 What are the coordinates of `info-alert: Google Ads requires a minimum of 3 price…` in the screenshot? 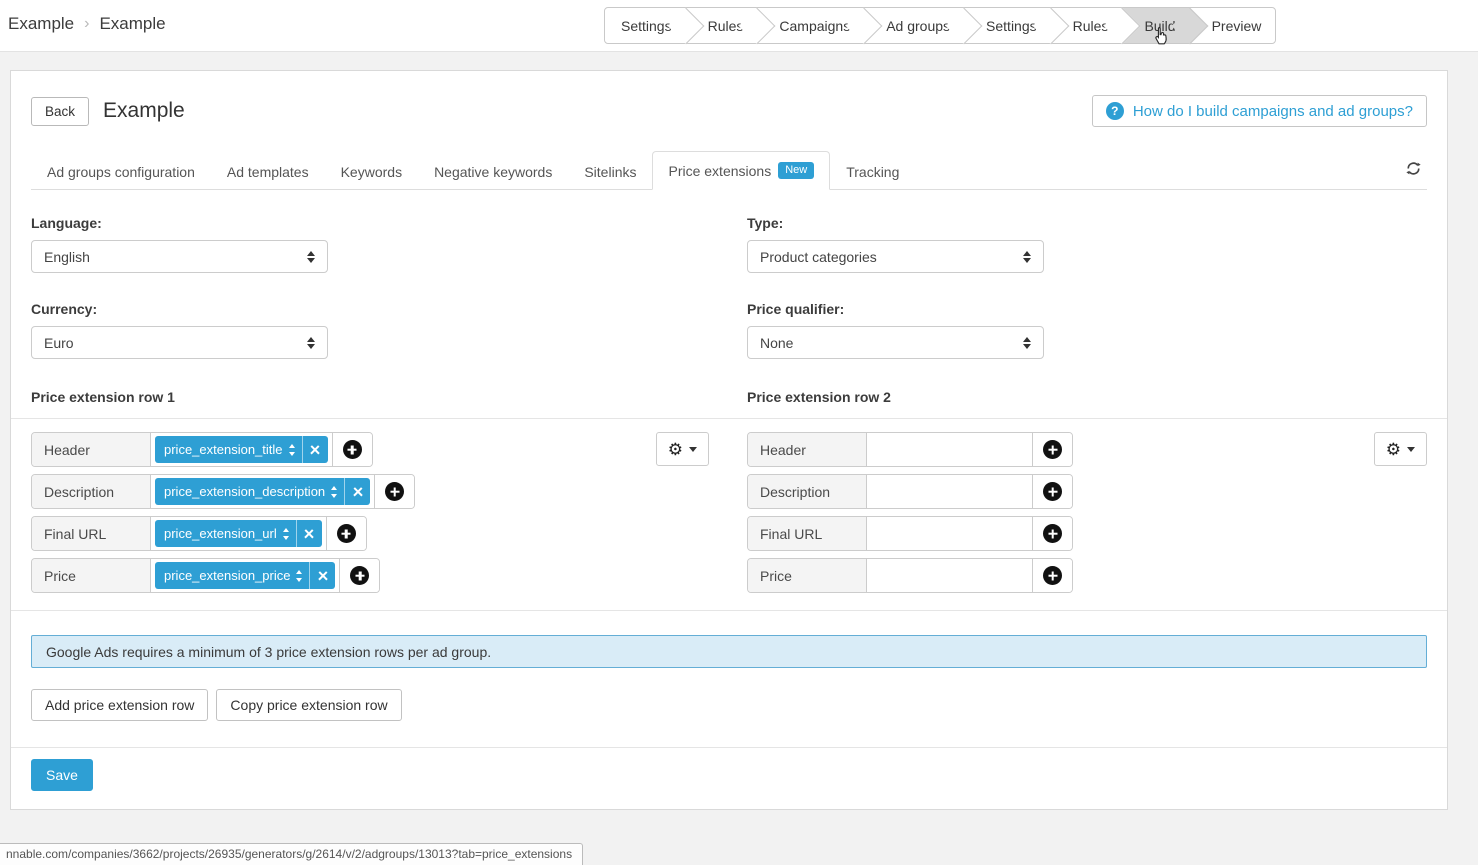 It's located at (729, 651).